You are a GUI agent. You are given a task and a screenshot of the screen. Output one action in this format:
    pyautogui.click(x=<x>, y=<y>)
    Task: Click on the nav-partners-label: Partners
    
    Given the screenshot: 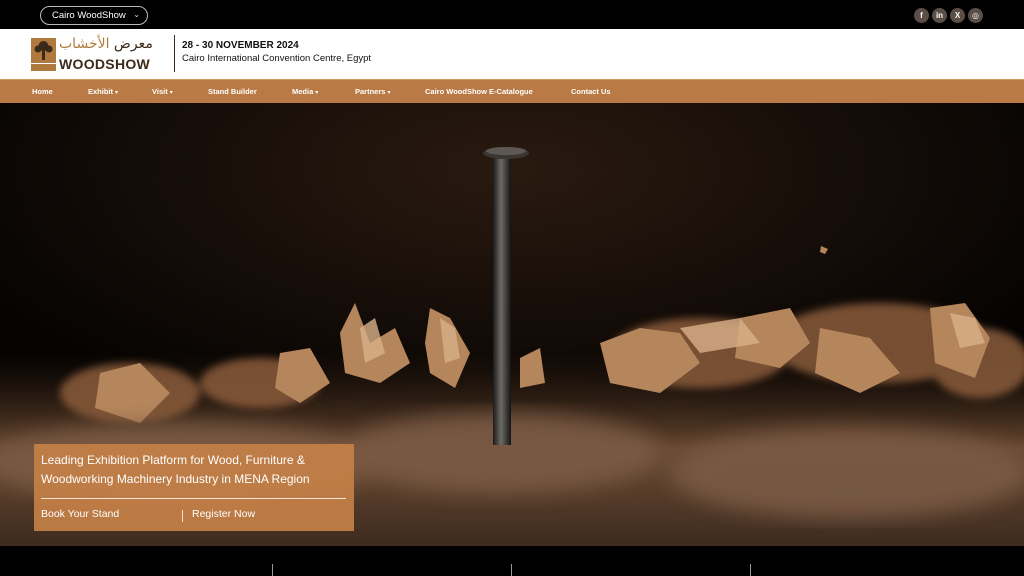 What is the action you would take?
    pyautogui.click(x=370, y=91)
    